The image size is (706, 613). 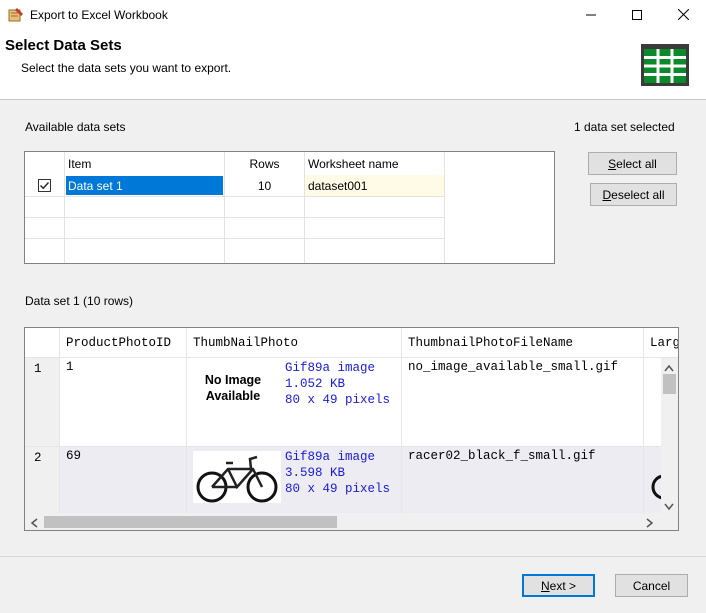 I want to click on title-bar: Export to Excel Workbook, so click(x=353, y=15).